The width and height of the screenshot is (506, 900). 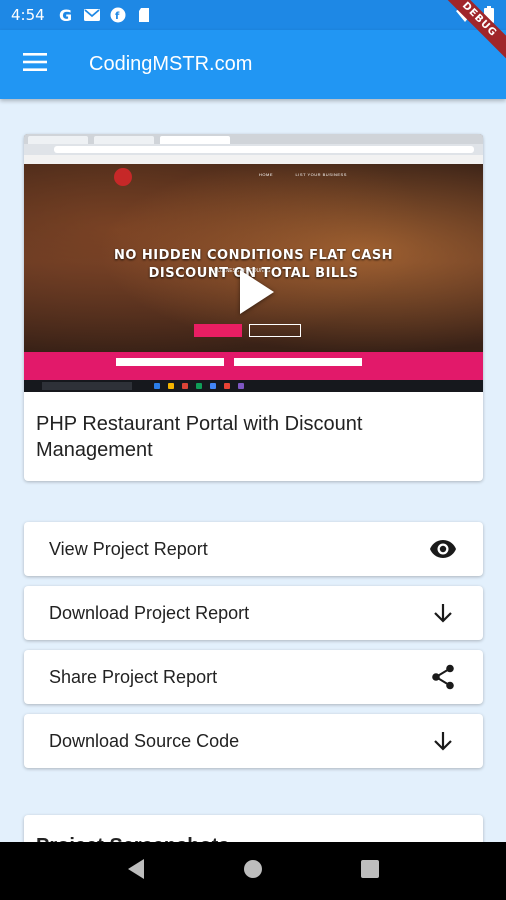 I want to click on home-button, so click(x=253, y=871).